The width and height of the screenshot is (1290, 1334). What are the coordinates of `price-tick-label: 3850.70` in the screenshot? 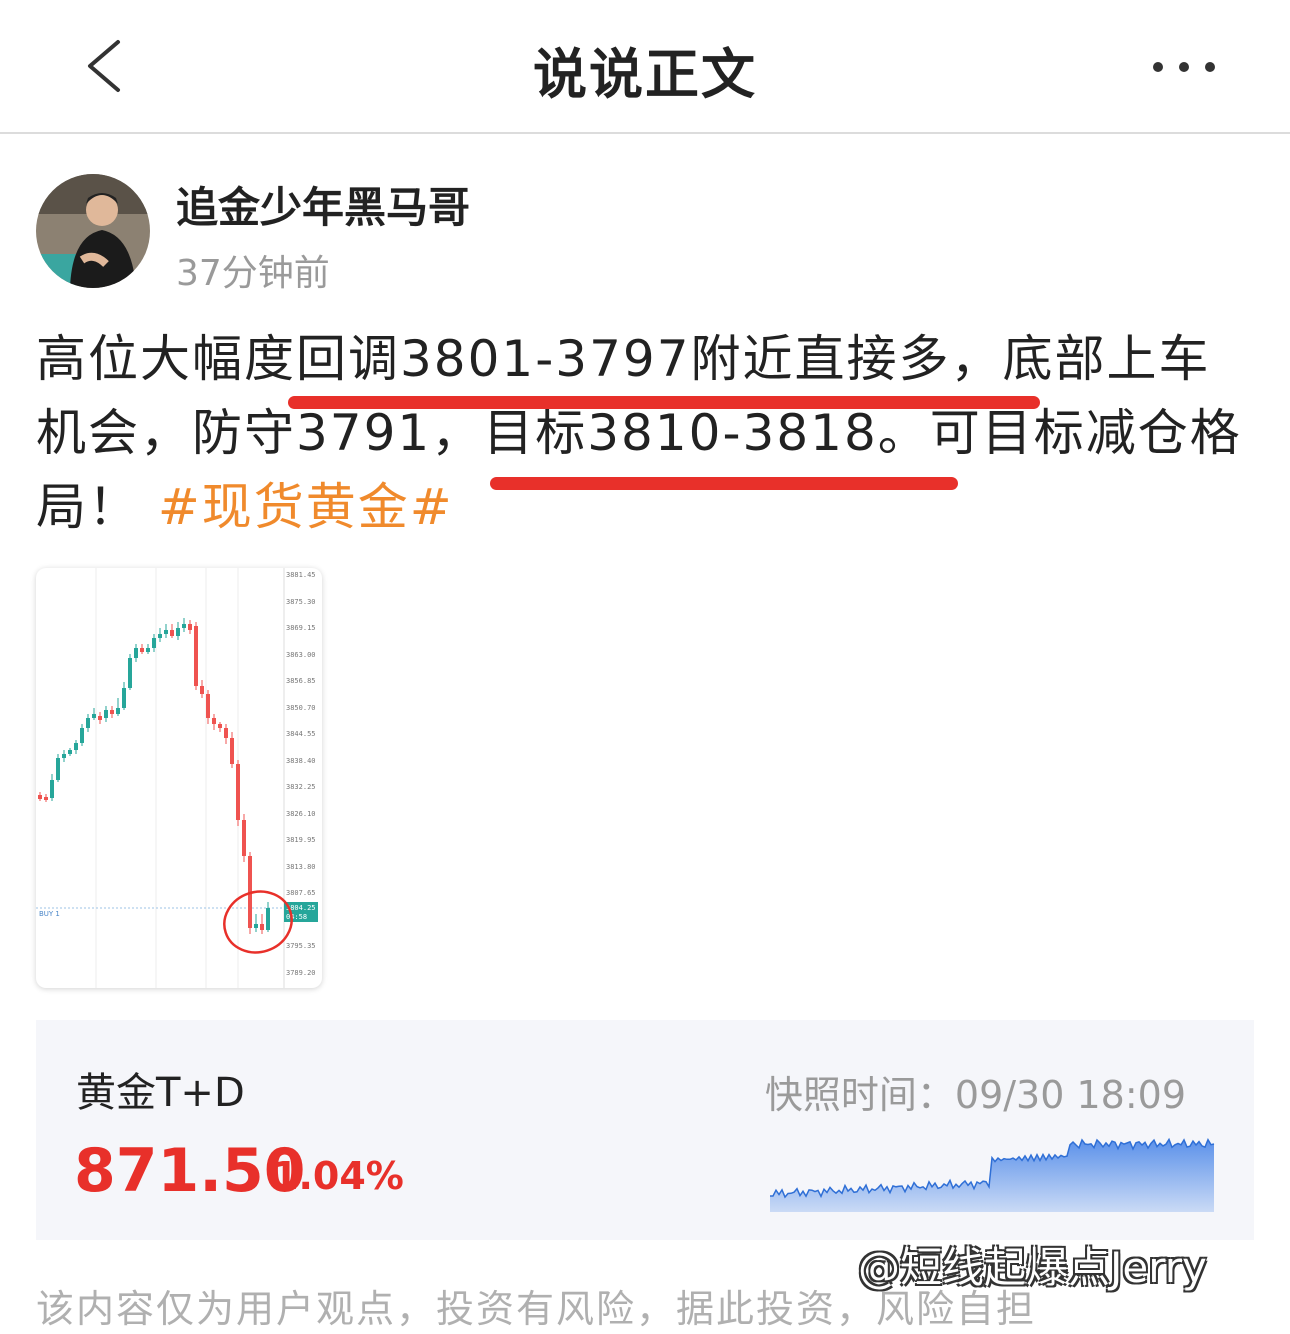 It's located at (301, 708).